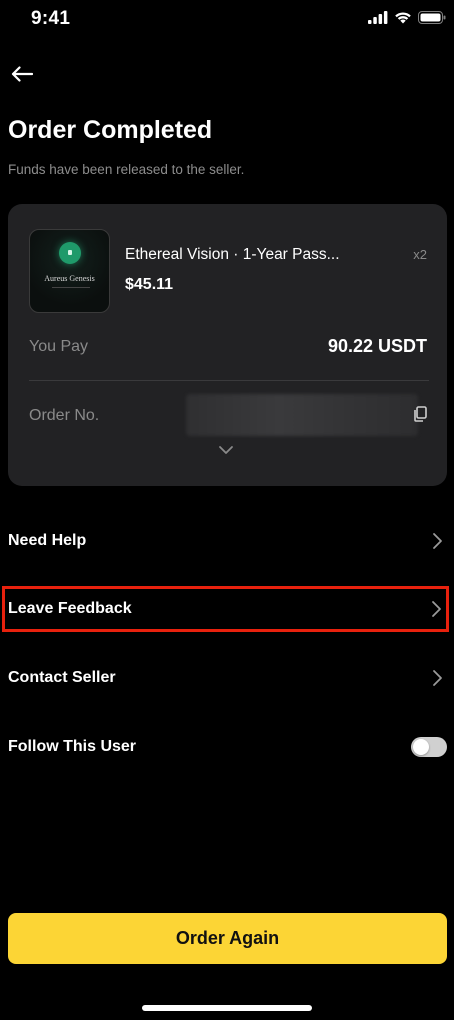 This screenshot has width=454, height=1020. What do you see at coordinates (70, 253) in the screenshot?
I see `product-logo-icon` at bounding box center [70, 253].